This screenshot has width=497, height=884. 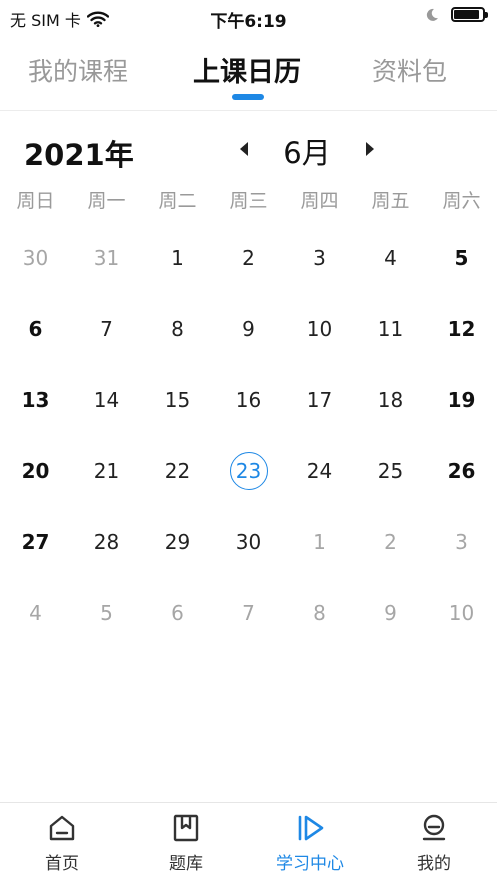 What do you see at coordinates (310, 843) in the screenshot?
I see `nav-study-center: 学习中心` at bounding box center [310, 843].